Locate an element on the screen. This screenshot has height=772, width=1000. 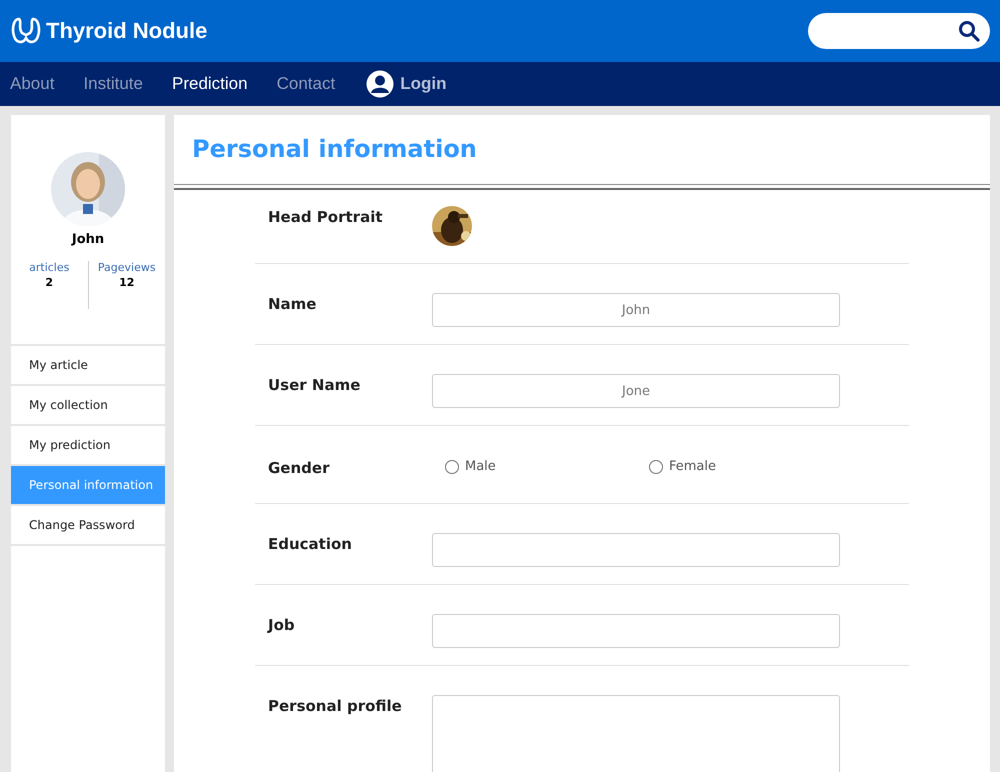
field-label: Personal profile is located at coordinates (335, 706).